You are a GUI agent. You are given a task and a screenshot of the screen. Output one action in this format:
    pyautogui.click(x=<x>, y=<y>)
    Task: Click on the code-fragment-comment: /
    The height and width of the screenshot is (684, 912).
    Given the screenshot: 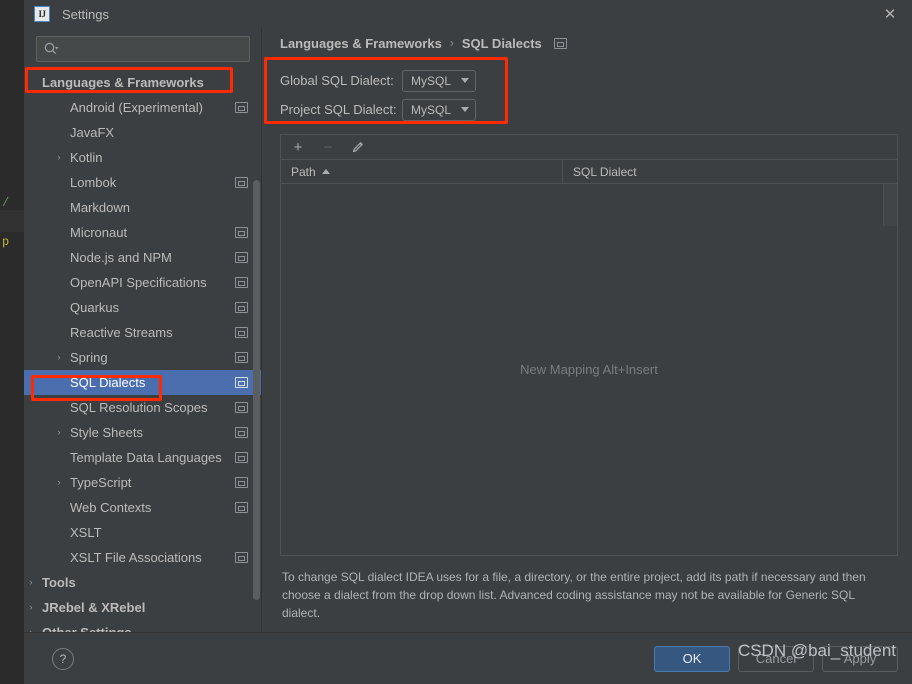 What is the action you would take?
    pyautogui.click(x=6, y=203)
    